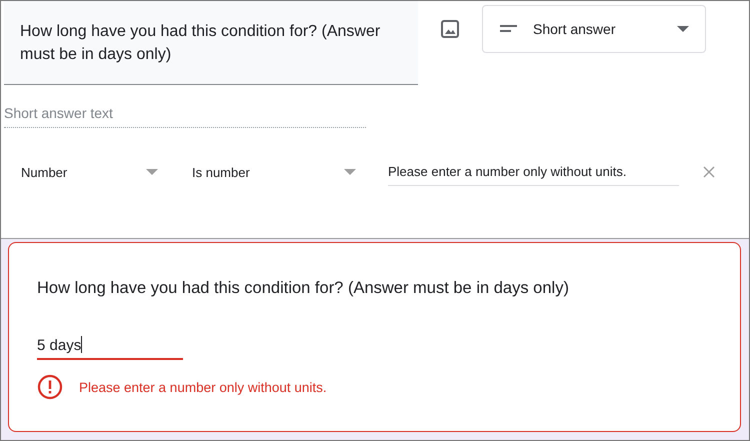 The image size is (750, 441). What do you see at coordinates (450, 29) in the screenshot?
I see `image-icon` at bounding box center [450, 29].